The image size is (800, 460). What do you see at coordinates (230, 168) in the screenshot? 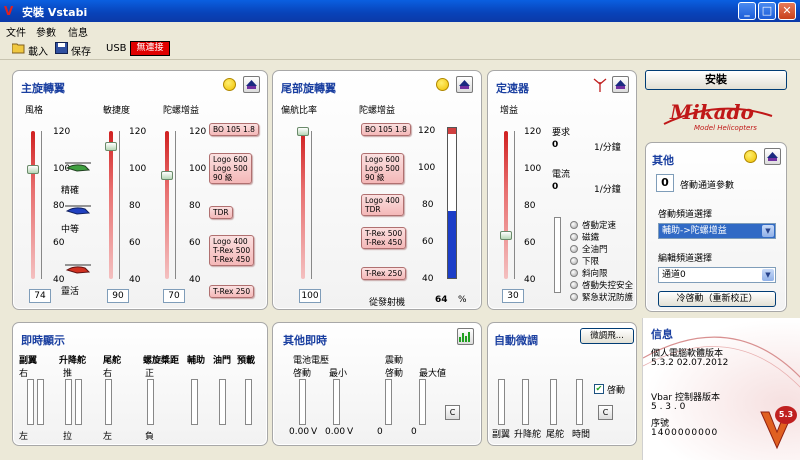
I see `preset-logo600: Logo 600 Logo 500 90 級` at bounding box center [230, 168].